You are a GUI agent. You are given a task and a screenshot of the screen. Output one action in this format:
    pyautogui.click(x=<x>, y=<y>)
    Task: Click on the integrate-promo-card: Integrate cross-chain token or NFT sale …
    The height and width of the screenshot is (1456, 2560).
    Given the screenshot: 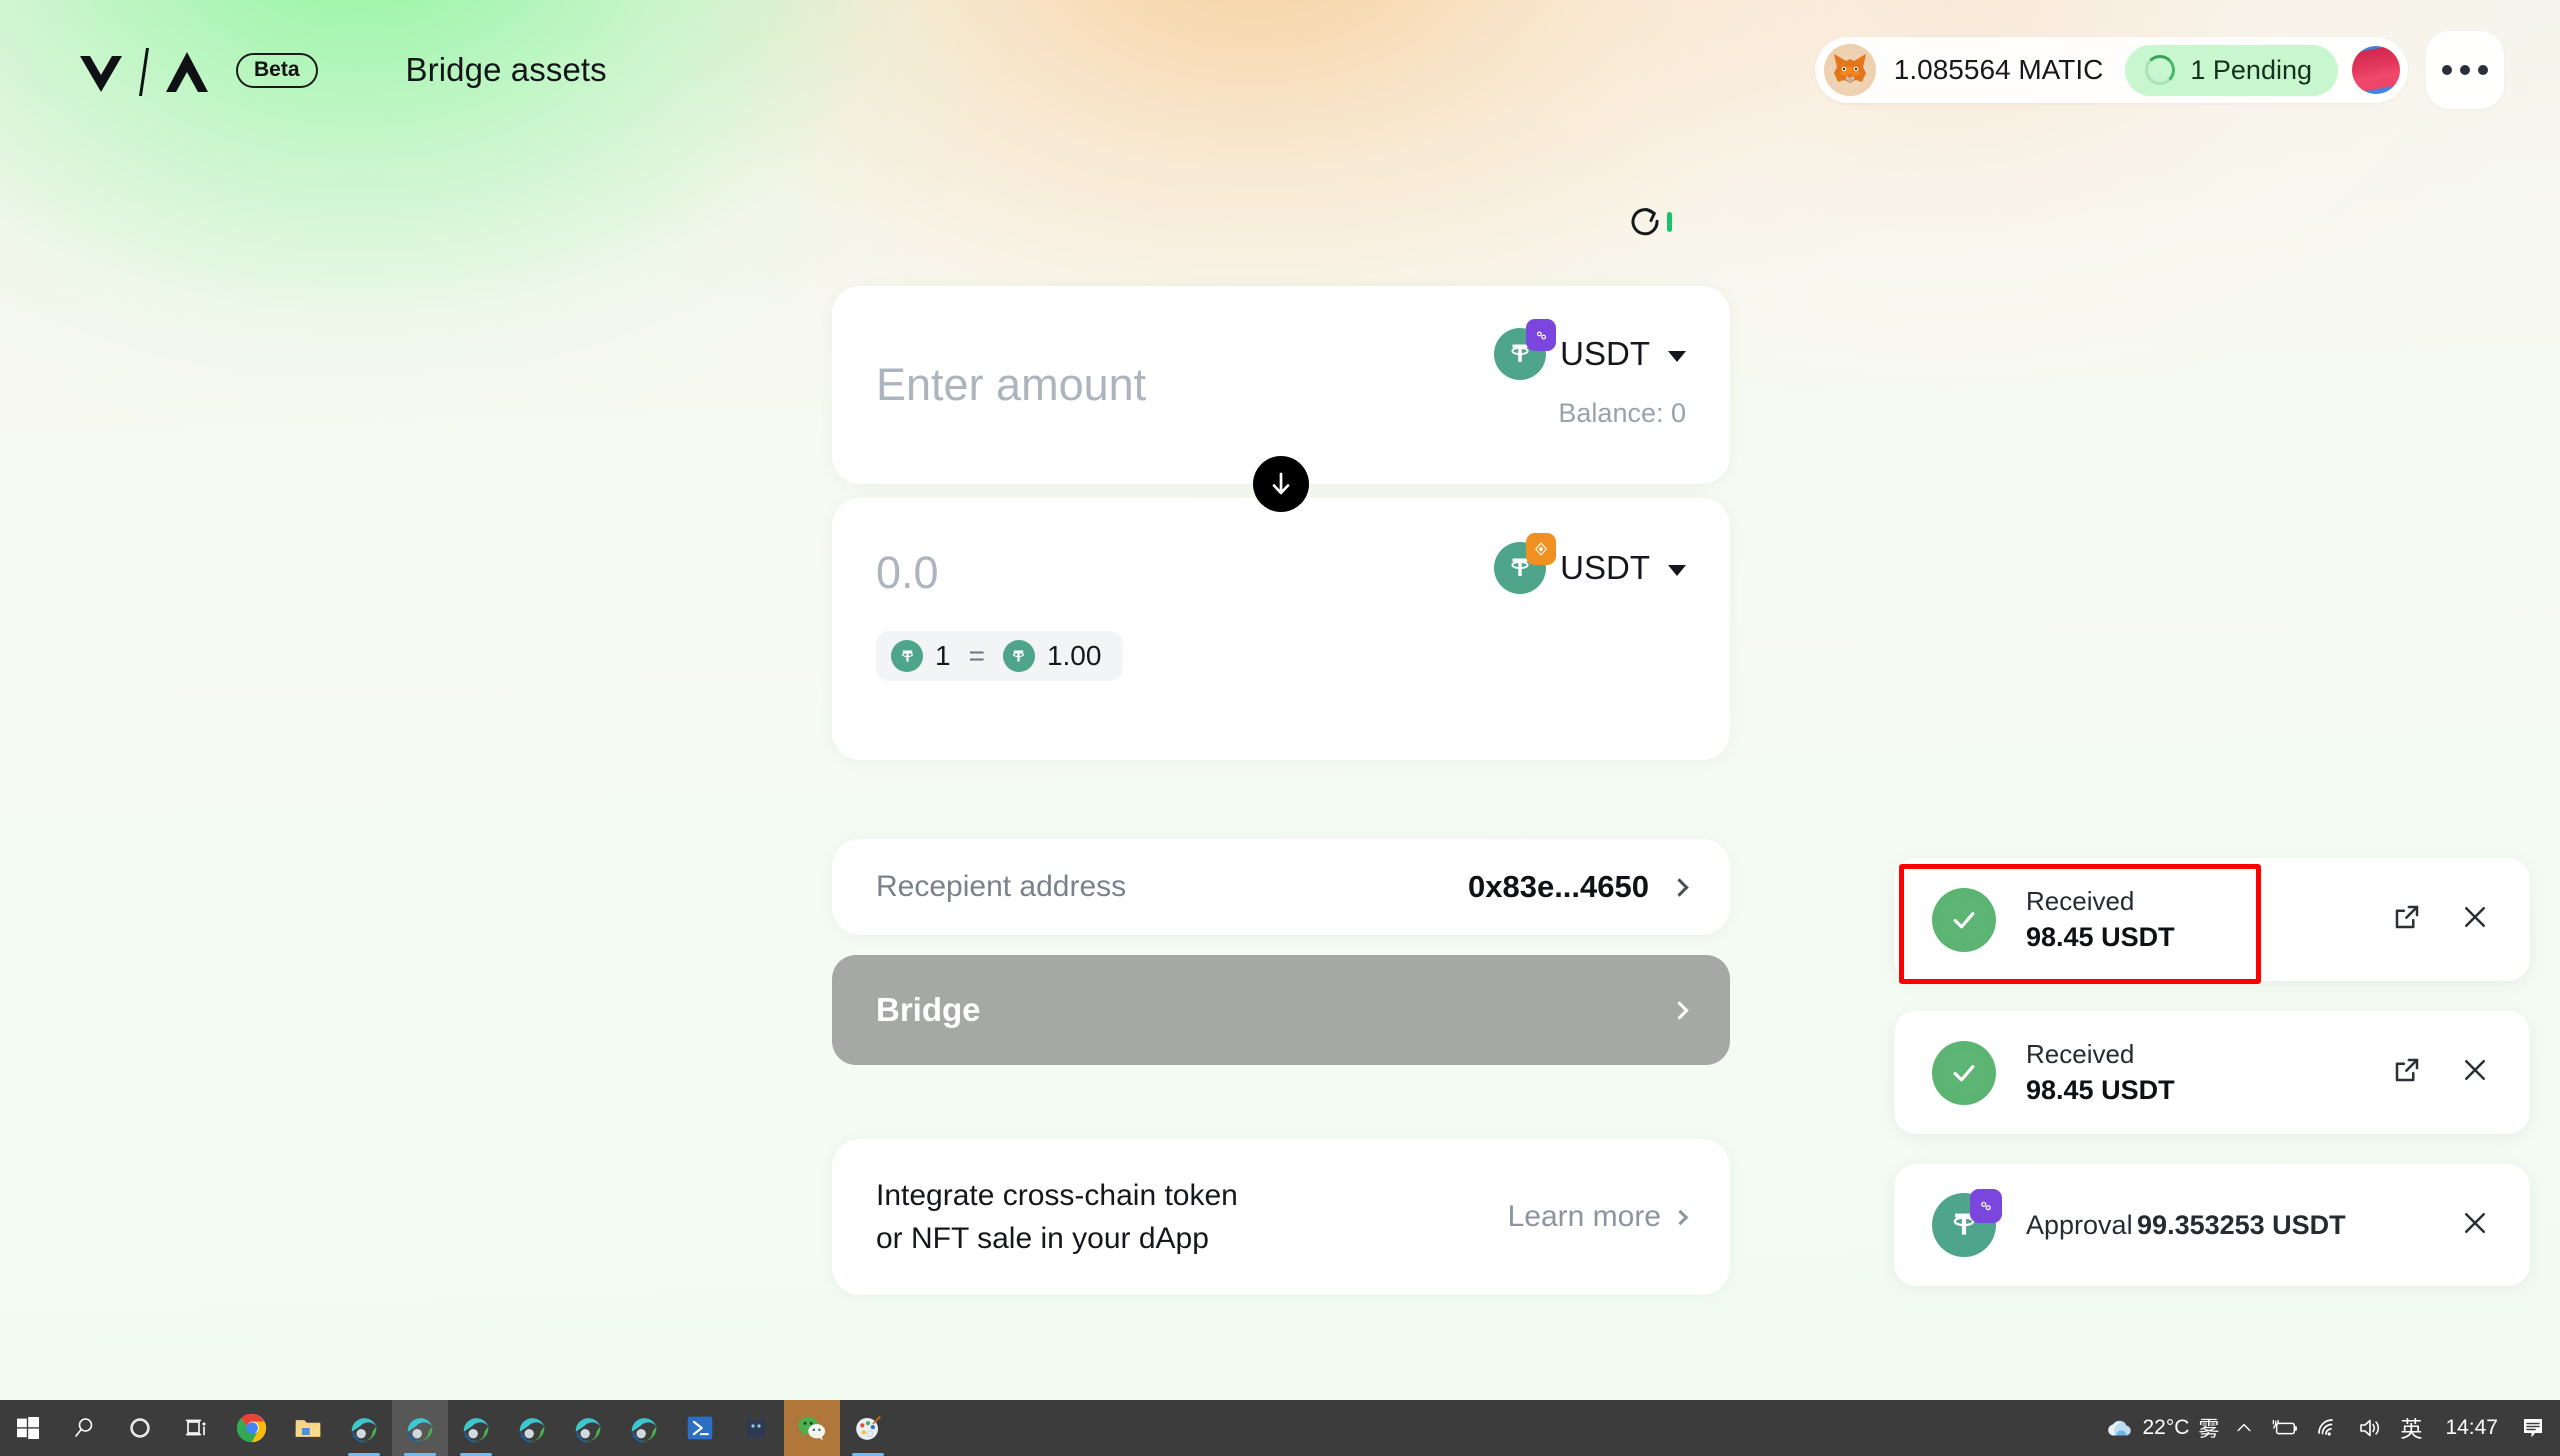 What is the action you would take?
    pyautogui.click(x=1281, y=1217)
    